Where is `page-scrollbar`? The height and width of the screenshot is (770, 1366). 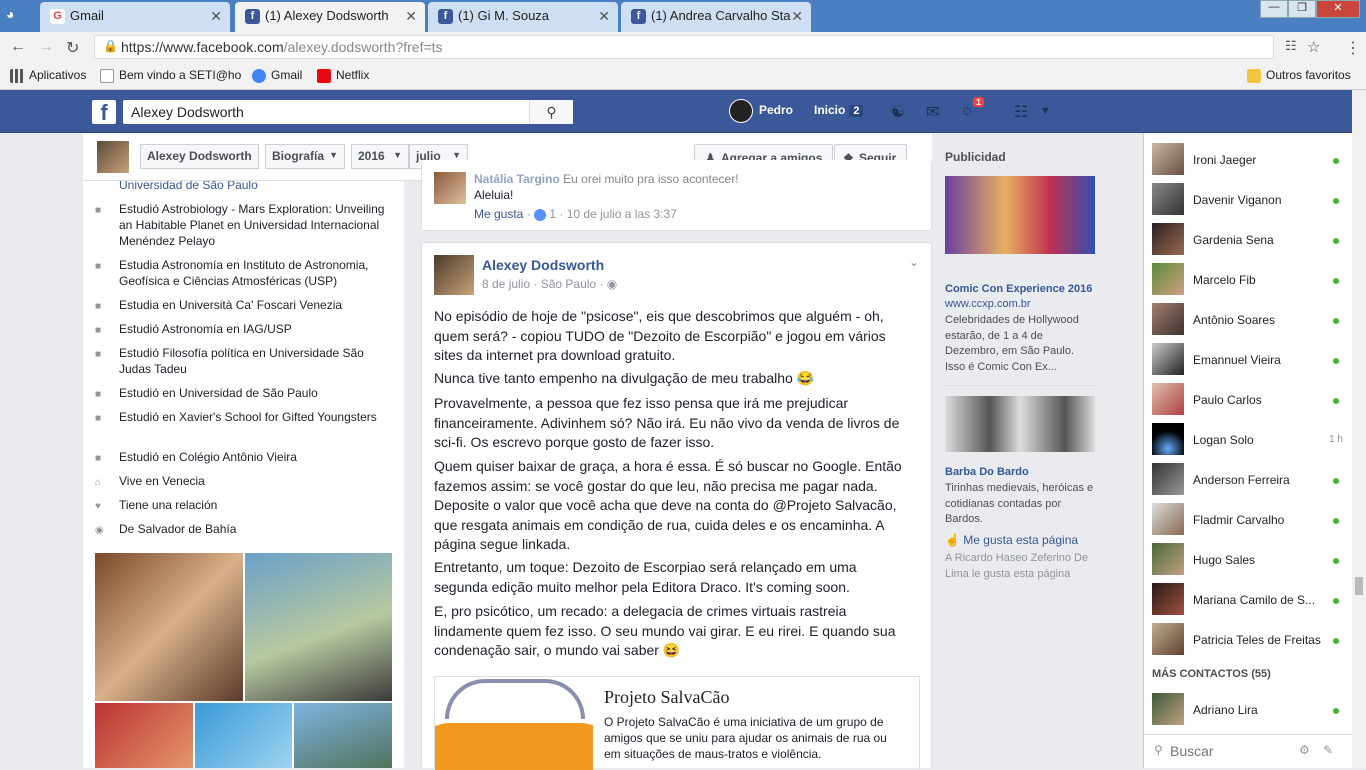
page-scrollbar is located at coordinates (1359, 429).